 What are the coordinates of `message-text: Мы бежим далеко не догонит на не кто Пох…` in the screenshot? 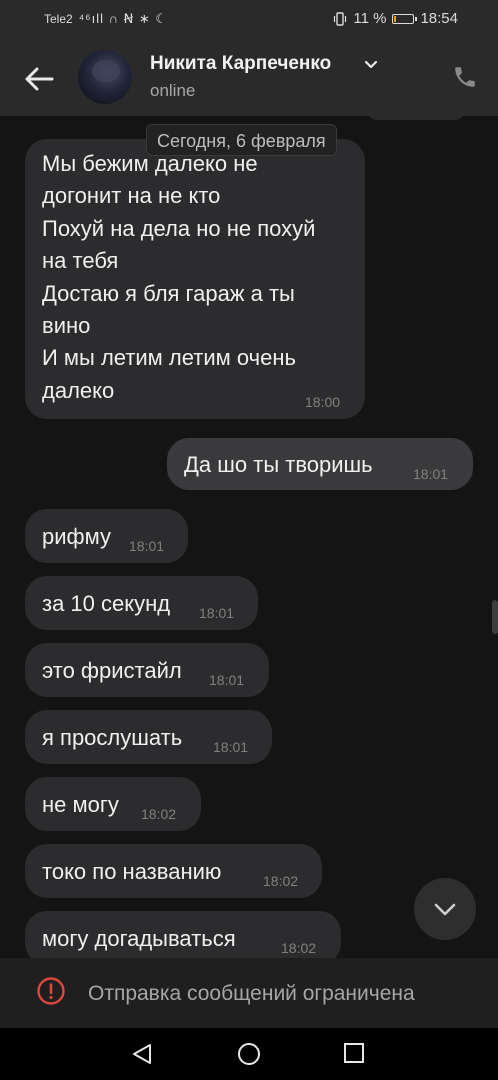 It's located at (179, 277).